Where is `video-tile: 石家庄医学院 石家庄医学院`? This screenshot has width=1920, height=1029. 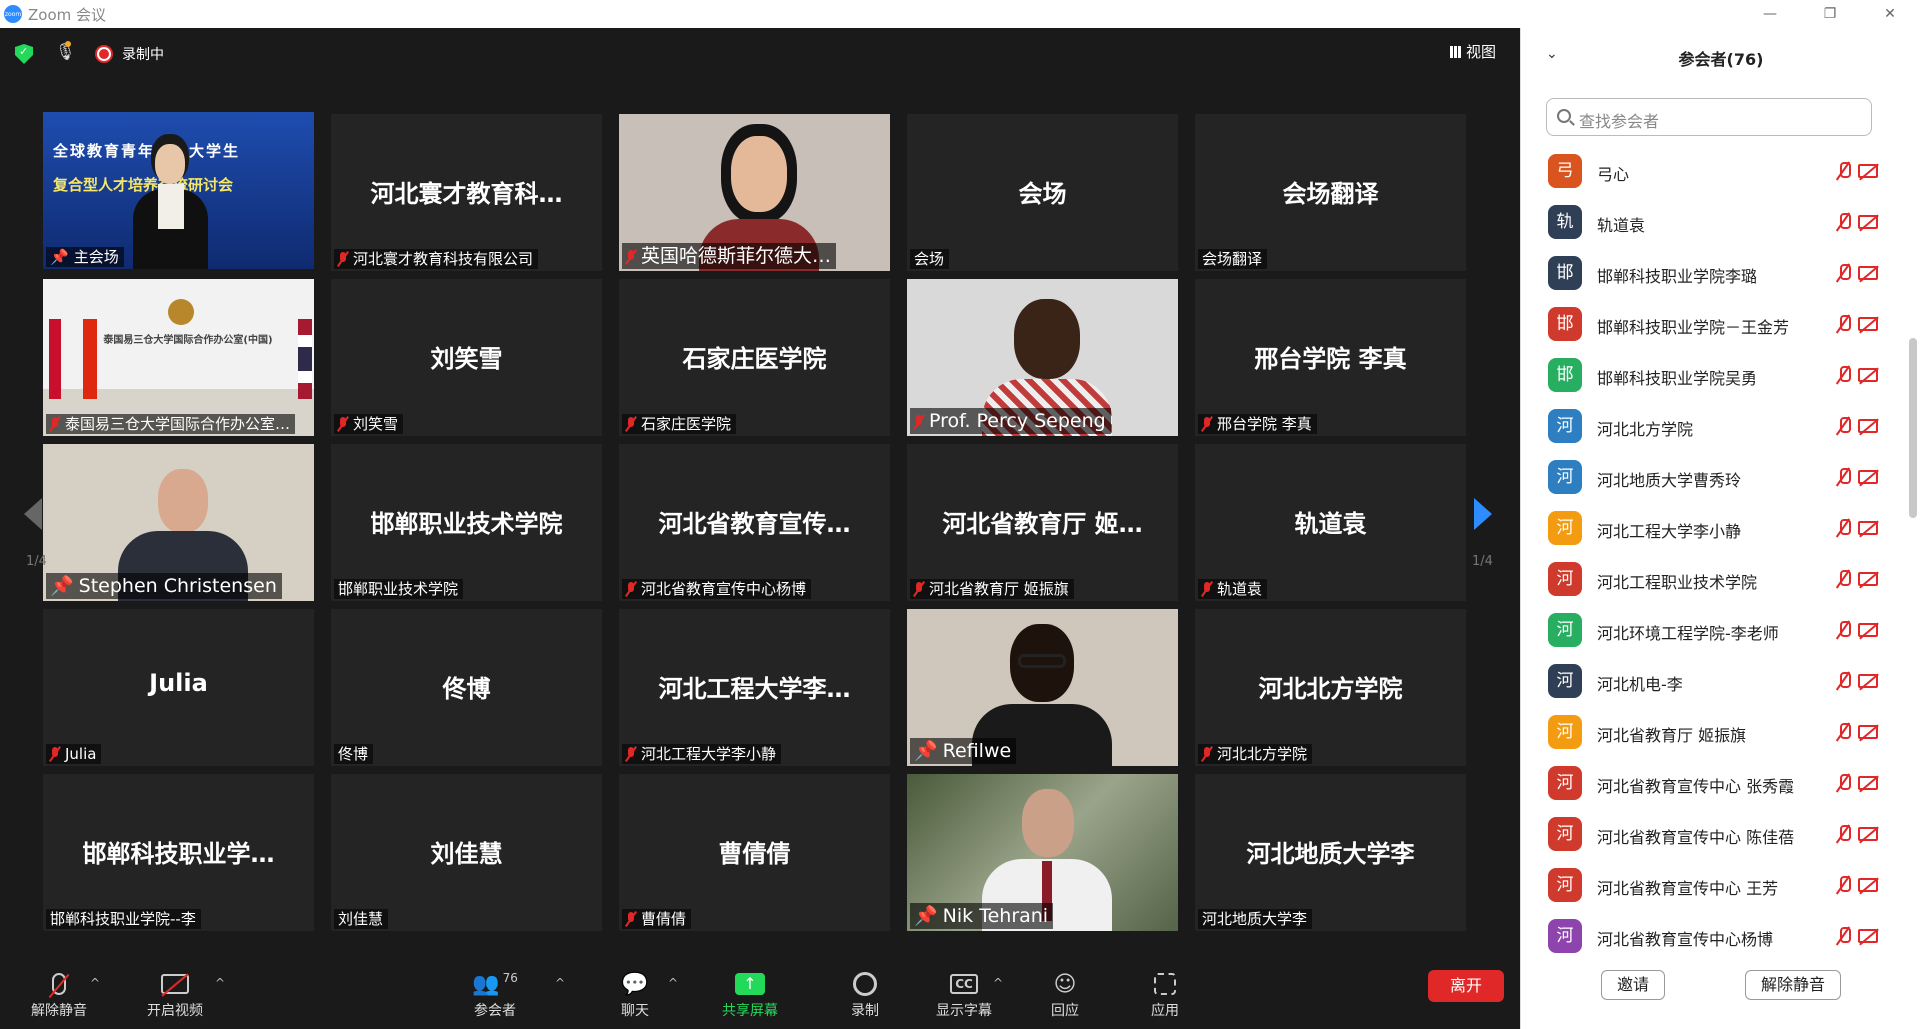 video-tile: 石家庄医学院 石家庄医学院 is located at coordinates (754, 357).